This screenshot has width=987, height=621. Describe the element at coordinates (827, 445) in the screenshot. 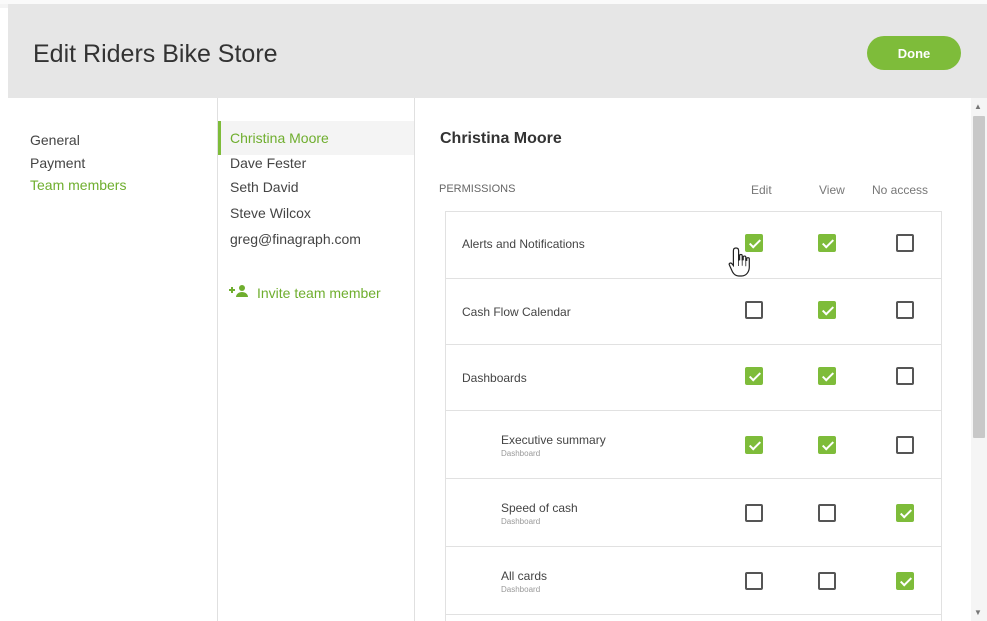

I see `executive-summary-view-checkbox` at that location.